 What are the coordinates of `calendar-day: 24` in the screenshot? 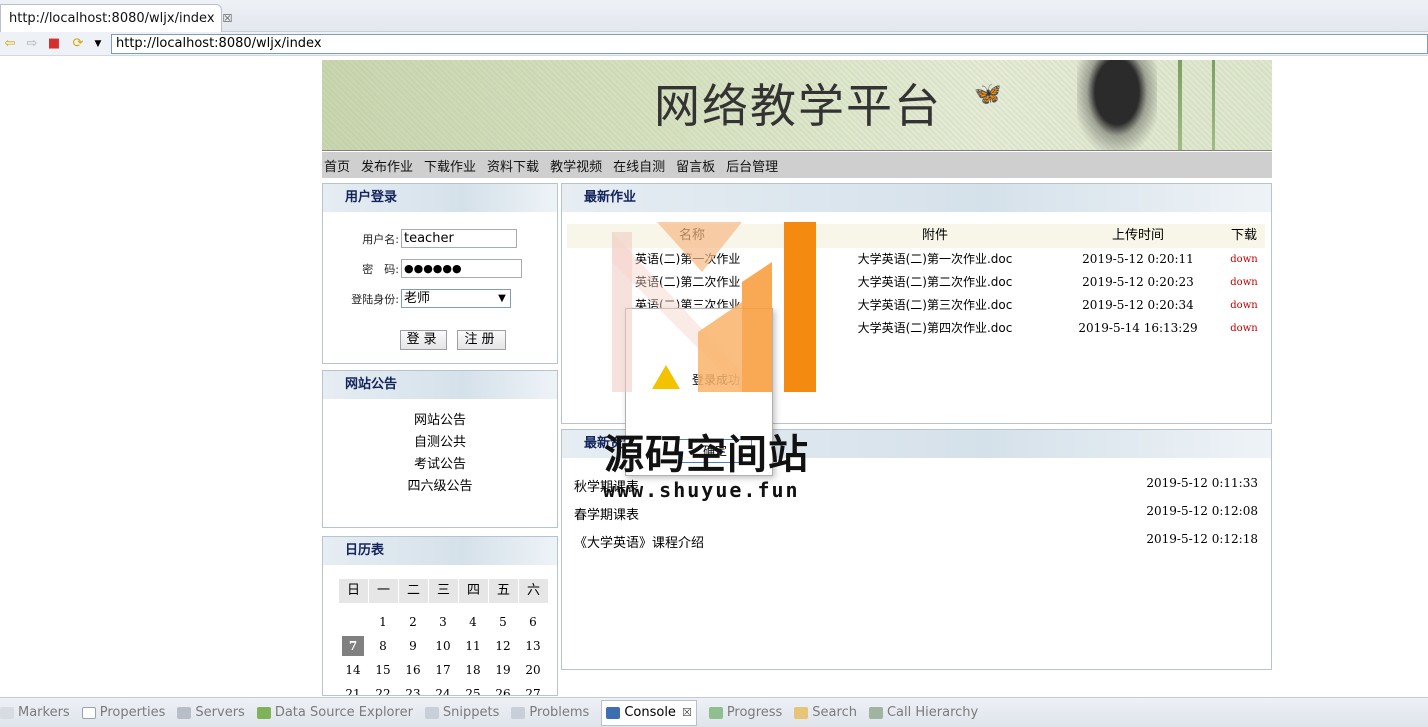 It's located at (443, 688).